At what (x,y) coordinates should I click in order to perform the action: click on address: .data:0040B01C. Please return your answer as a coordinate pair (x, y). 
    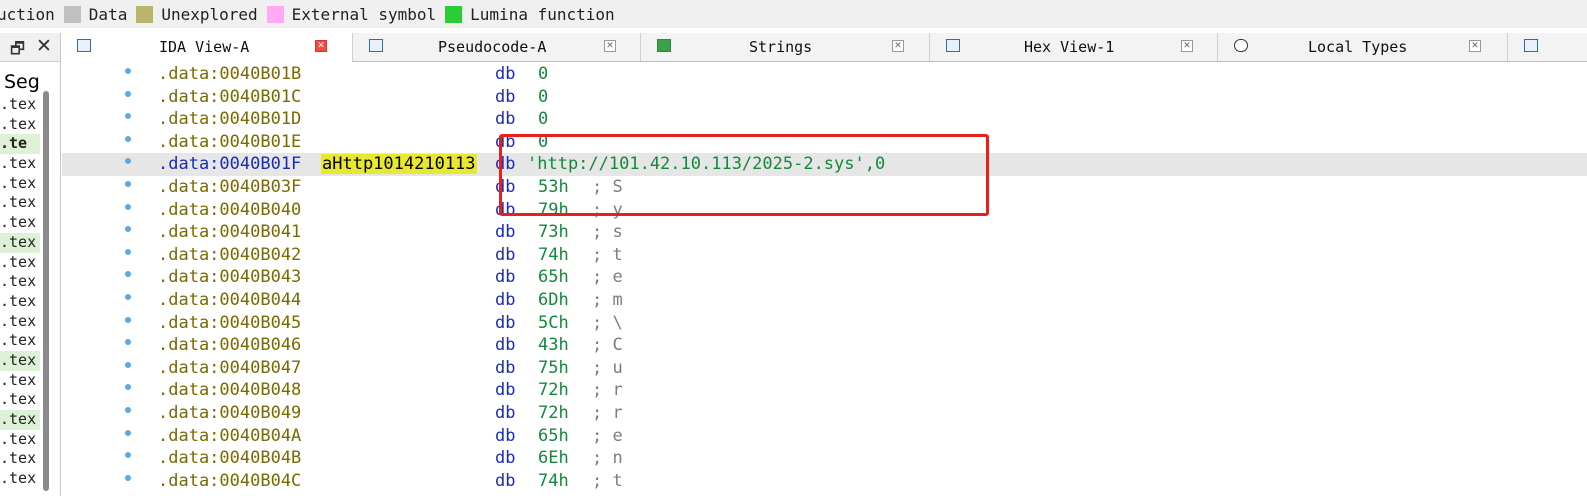
    Looking at the image, I should click on (230, 96).